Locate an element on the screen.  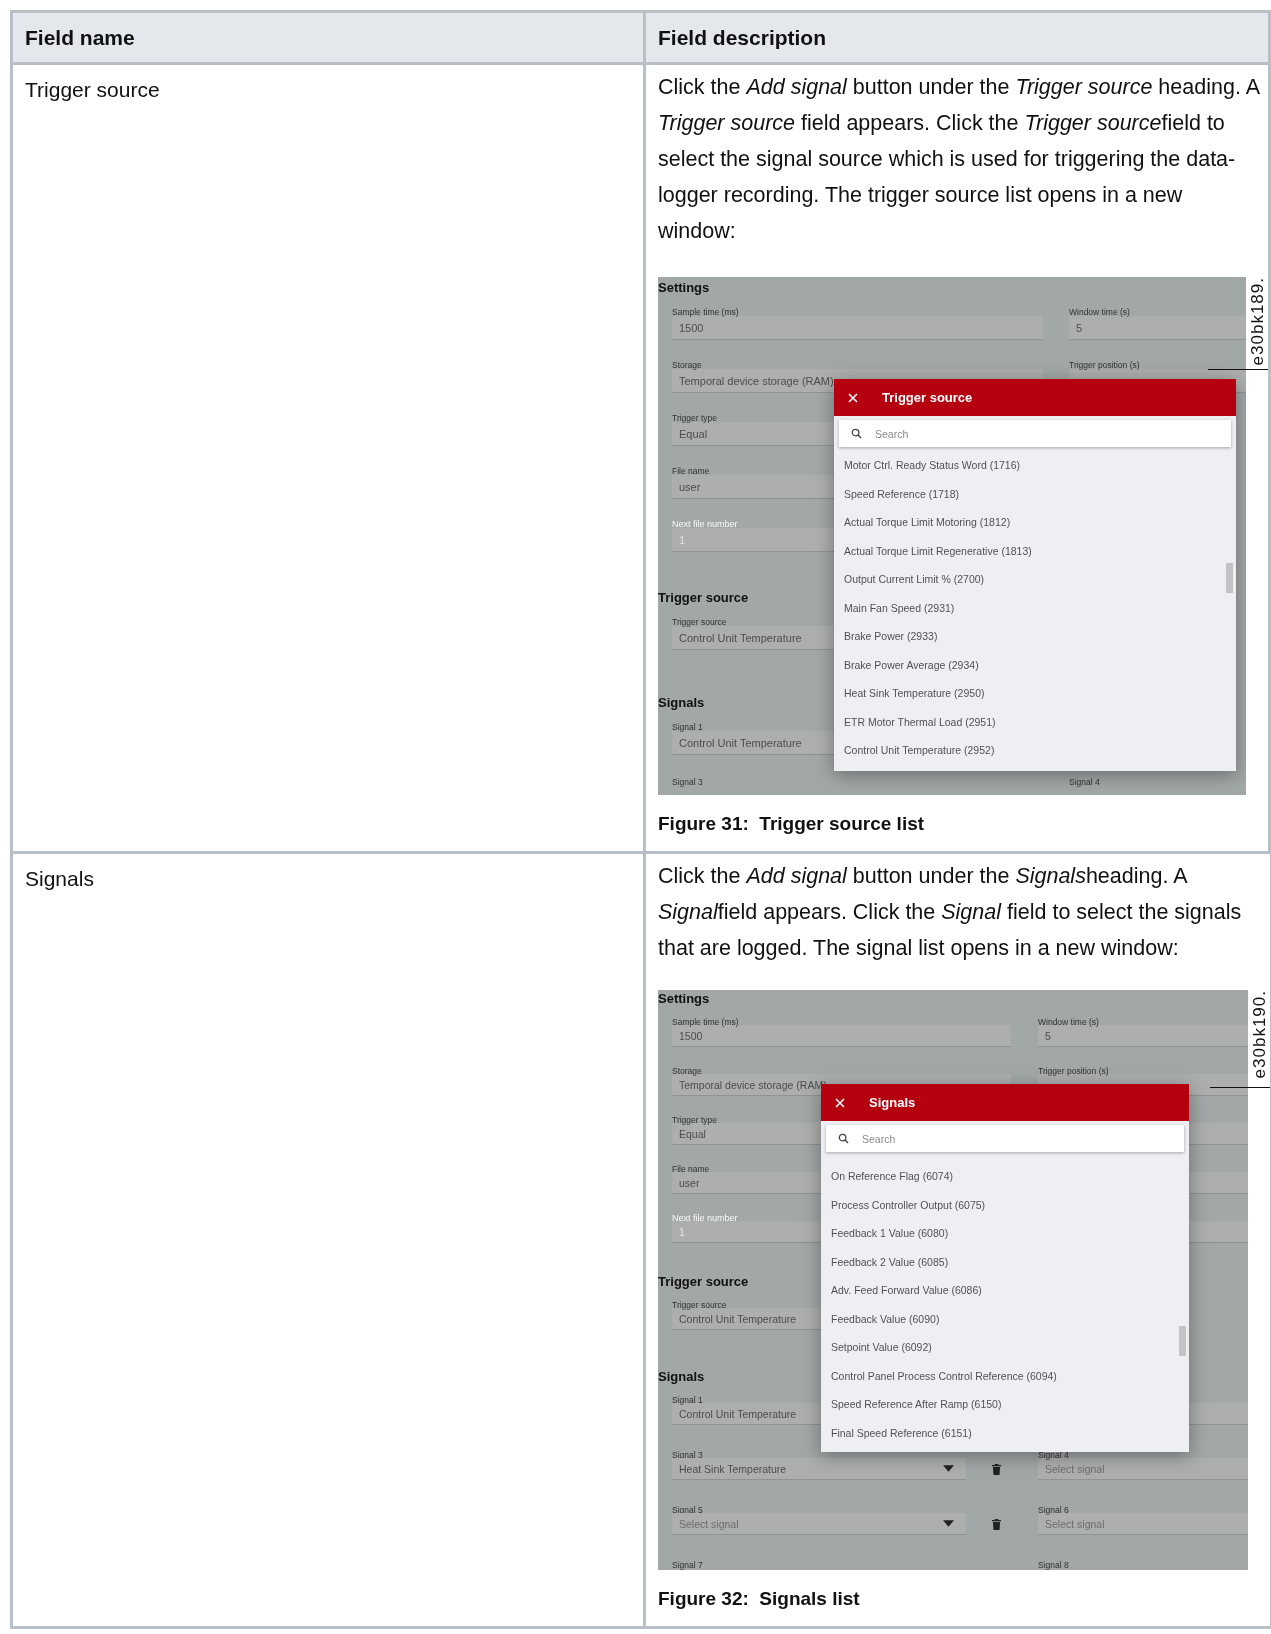
field-name: Trigger source is located at coordinates (92, 89).